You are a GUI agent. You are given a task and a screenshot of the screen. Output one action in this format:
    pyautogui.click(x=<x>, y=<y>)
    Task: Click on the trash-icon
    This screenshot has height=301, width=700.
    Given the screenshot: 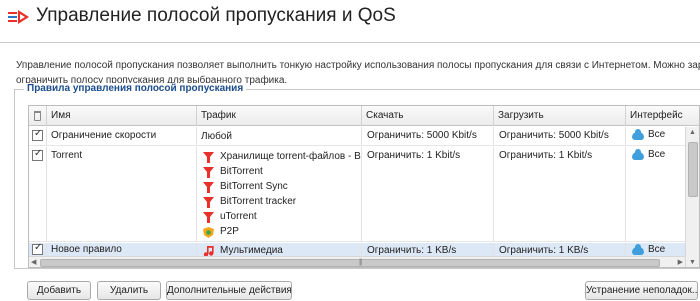 What is the action you would take?
    pyautogui.click(x=37, y=116)
    